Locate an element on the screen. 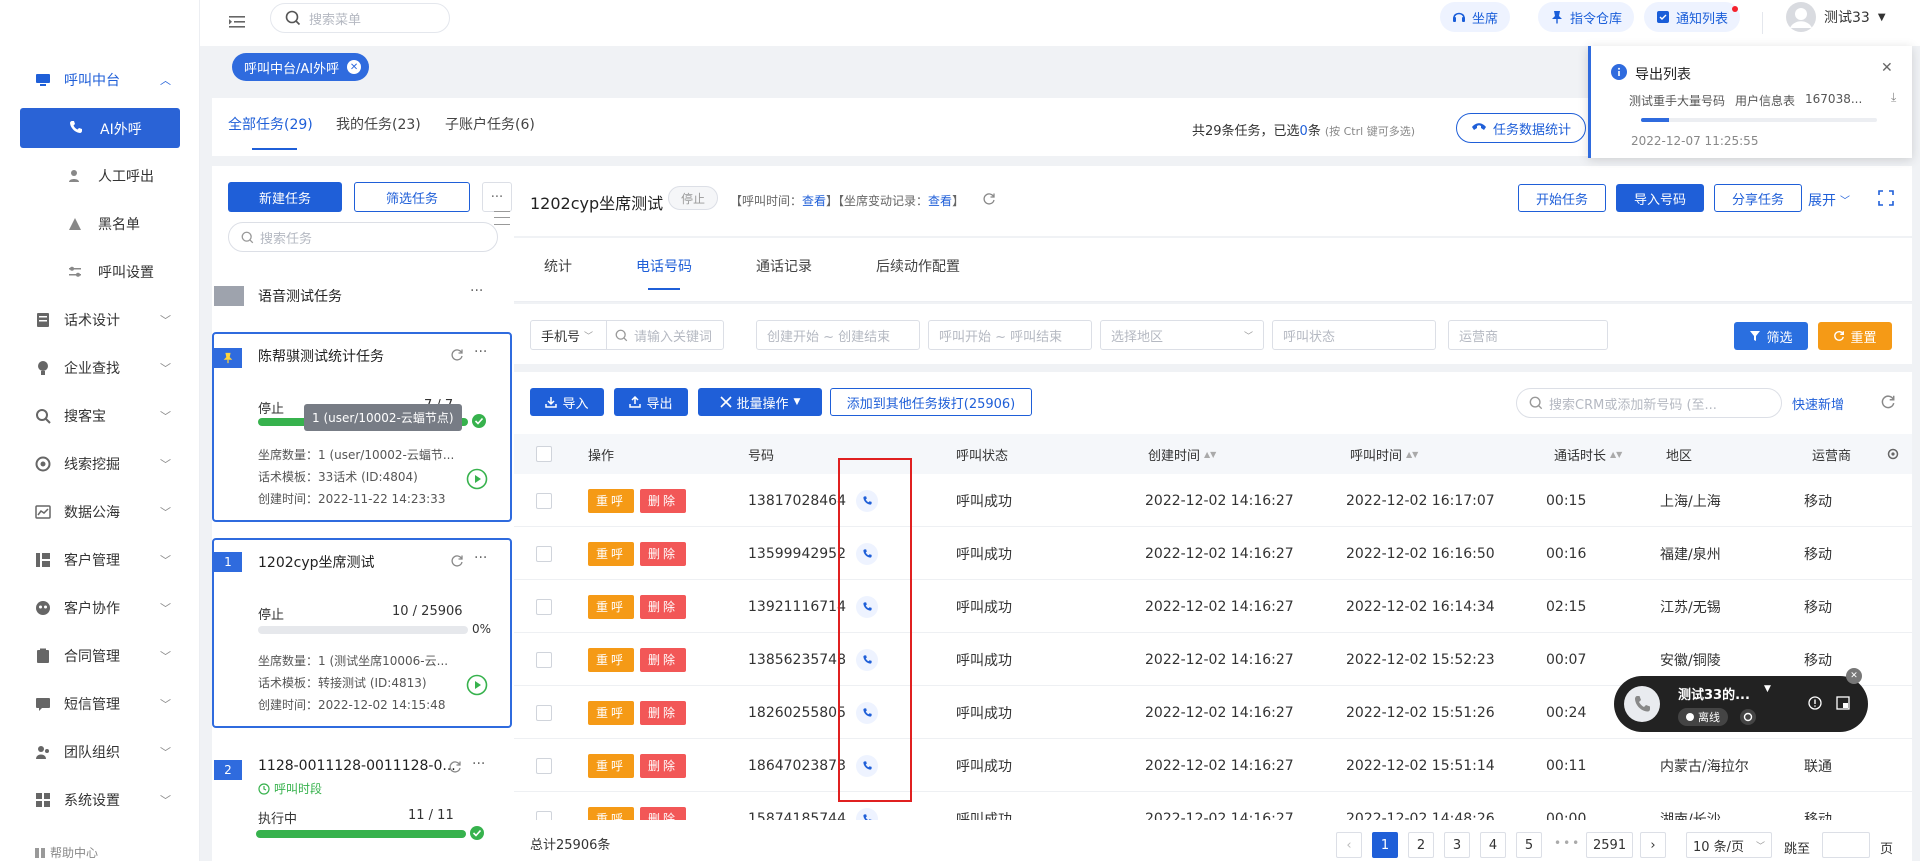 The image size is (1920, 861). reset-button: 重置 is located at coordinates (1855, 336).